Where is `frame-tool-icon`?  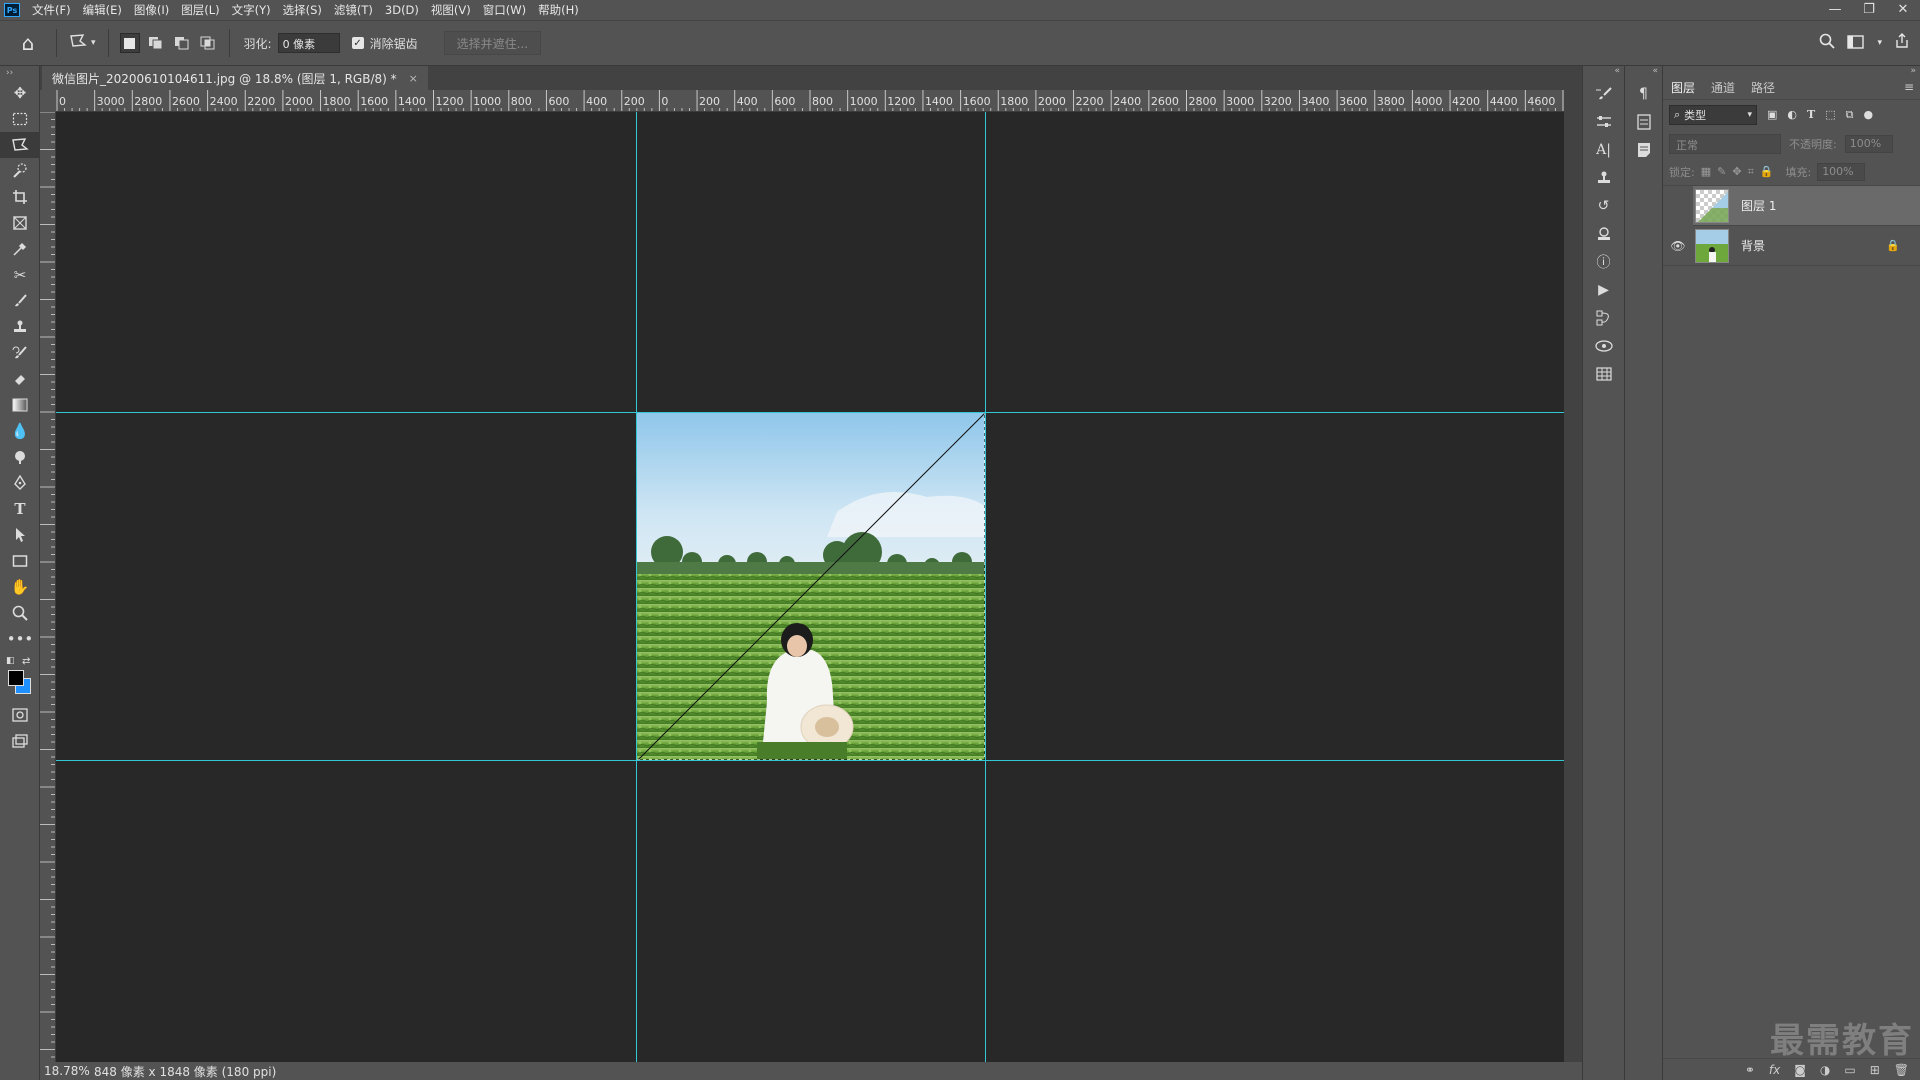
frame-tool-icon is located at coordinates (20, 223).